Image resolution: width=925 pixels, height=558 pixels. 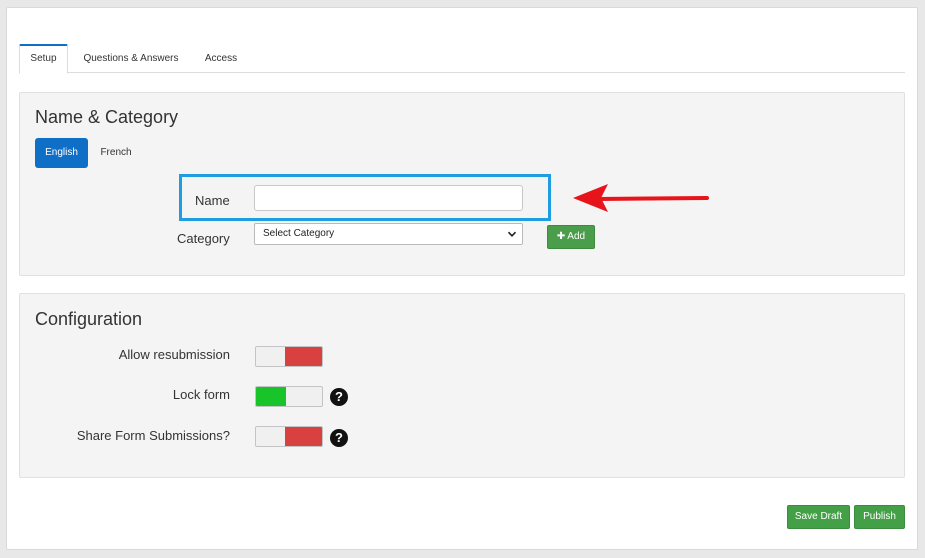 What do you see at coordinates (339, 397) in the screenshot?
I see `lock-form-help-icon: ?` at bounding box center [339, 397].